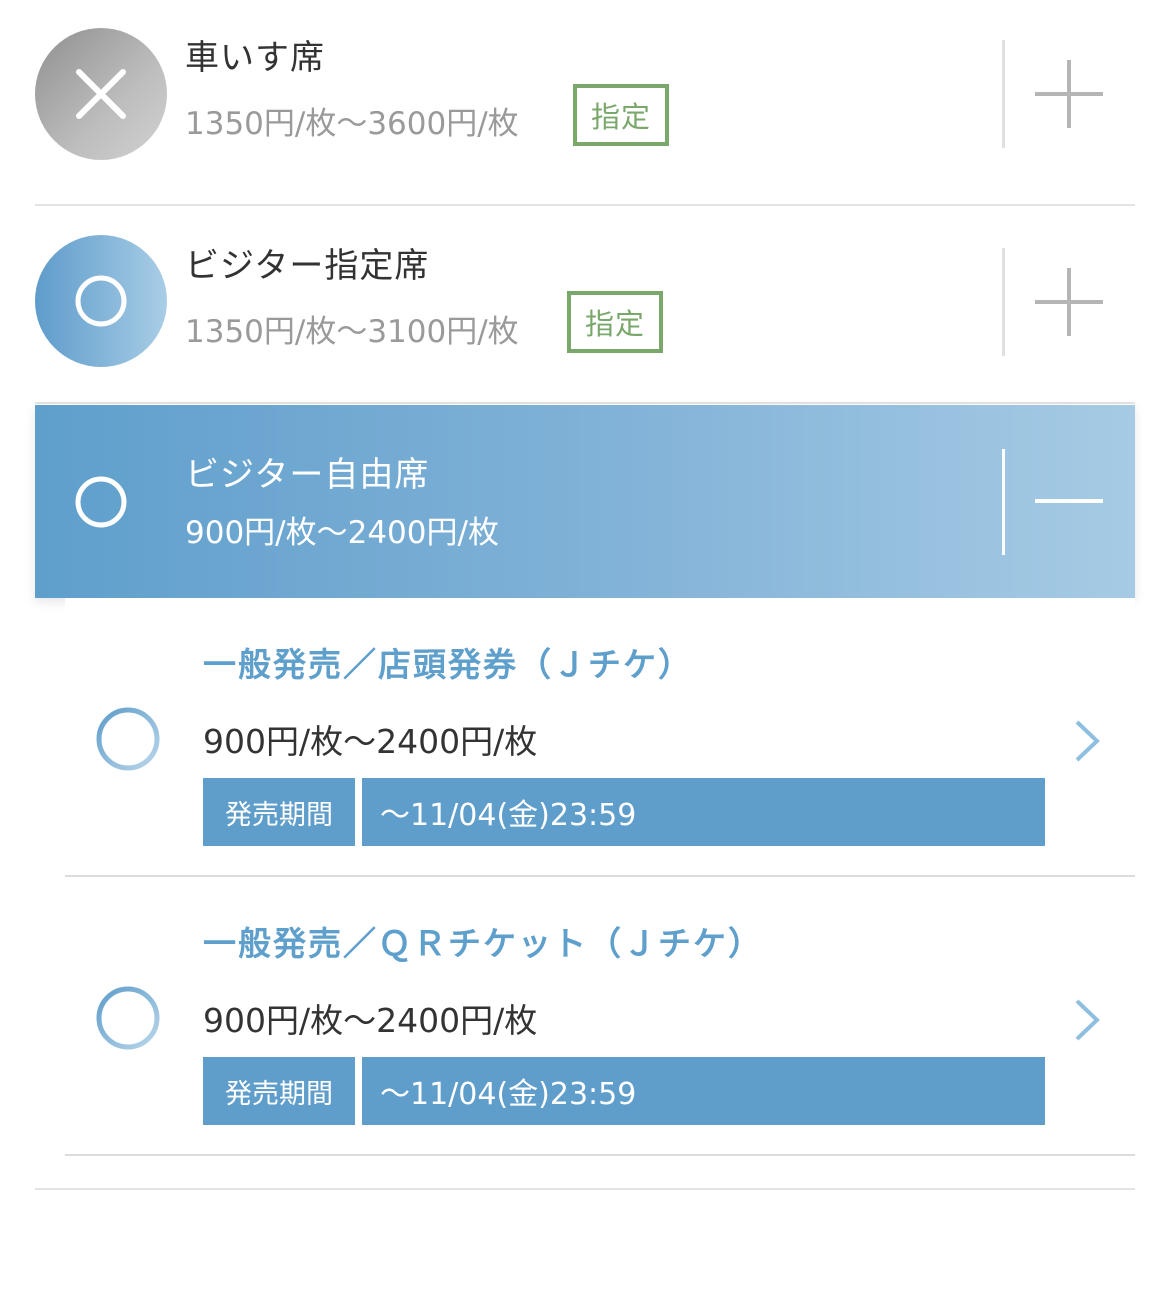 The width and height of the screenshot is (1170, 1290). What do you see at coordinates (1069, 501) in the screenshot?
I see `collapse-minus-button` at bounding box center [1069, 501].